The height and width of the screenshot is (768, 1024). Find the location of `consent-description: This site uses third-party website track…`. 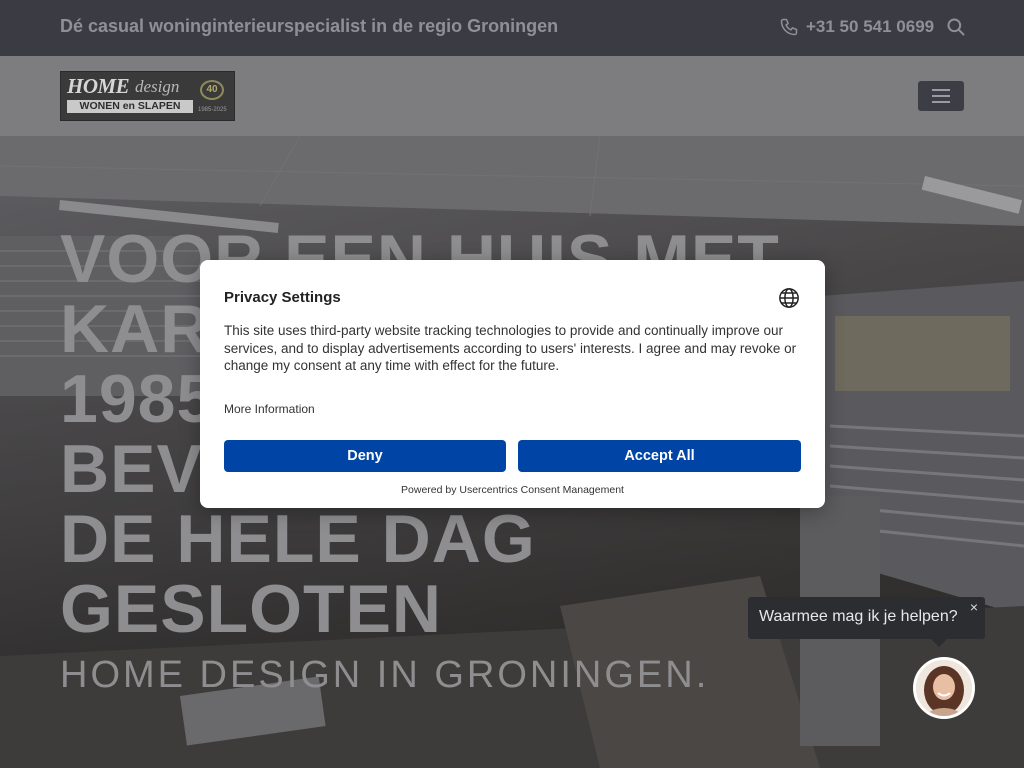

consent-description: This site uses third-party website track… is located at coordinates (510, 348).